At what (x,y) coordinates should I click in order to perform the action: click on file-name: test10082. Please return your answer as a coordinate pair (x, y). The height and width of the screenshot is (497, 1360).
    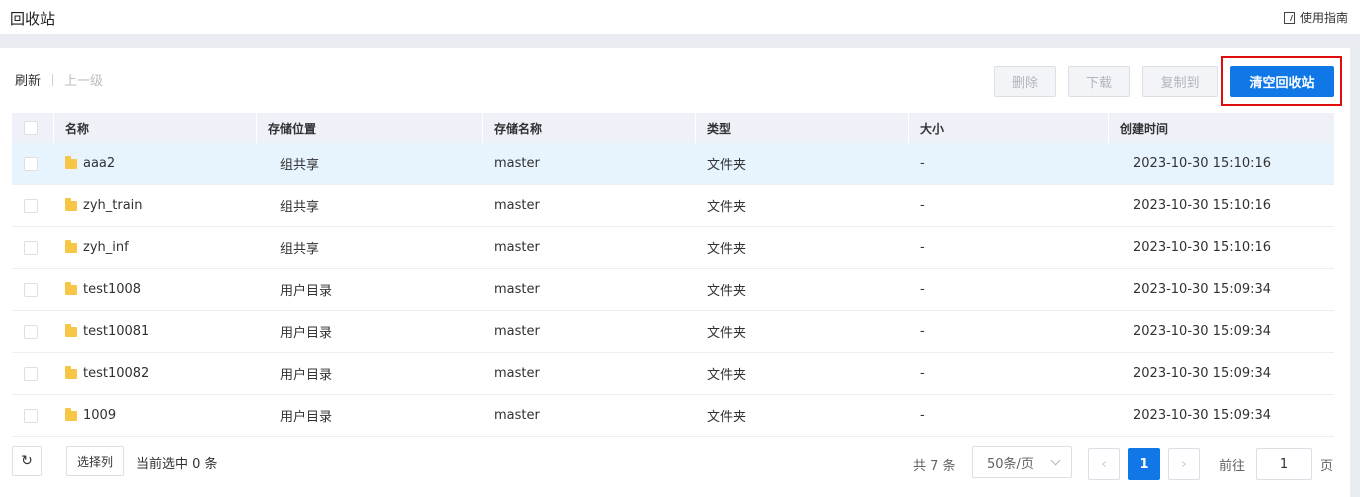
    Looking at the image, I should click on (116, 373).